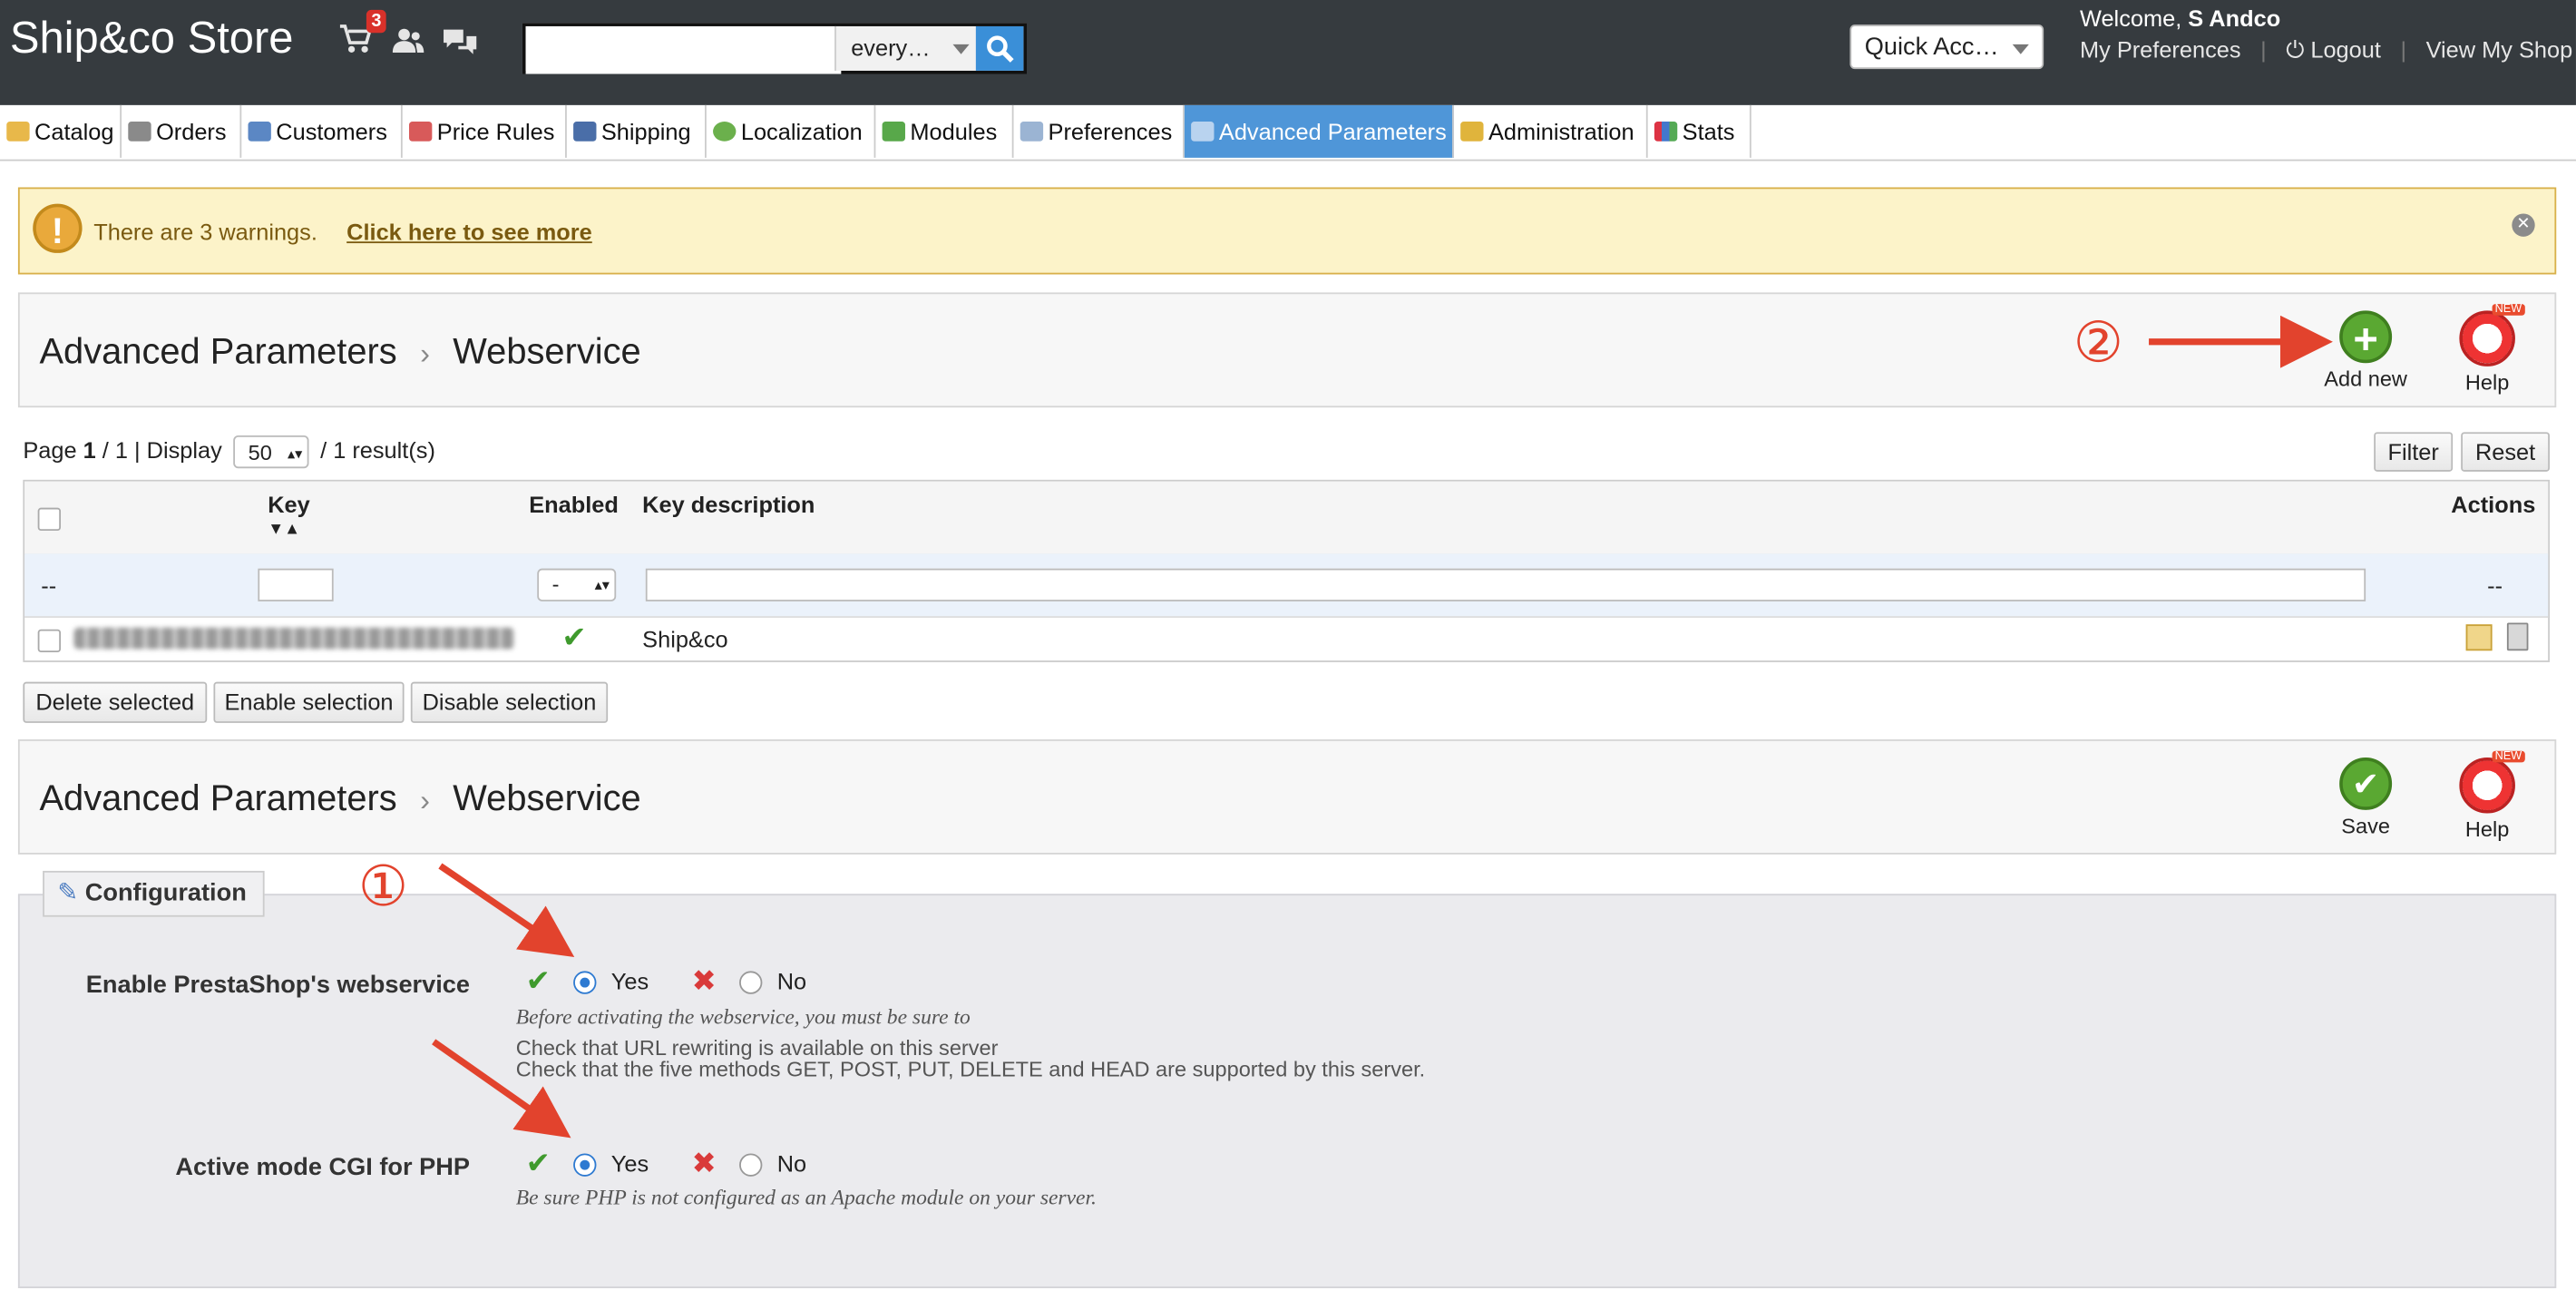  Describe the element at coordinates (331, 131) in the screenshot. I see `tab-label: Customers` at that location.